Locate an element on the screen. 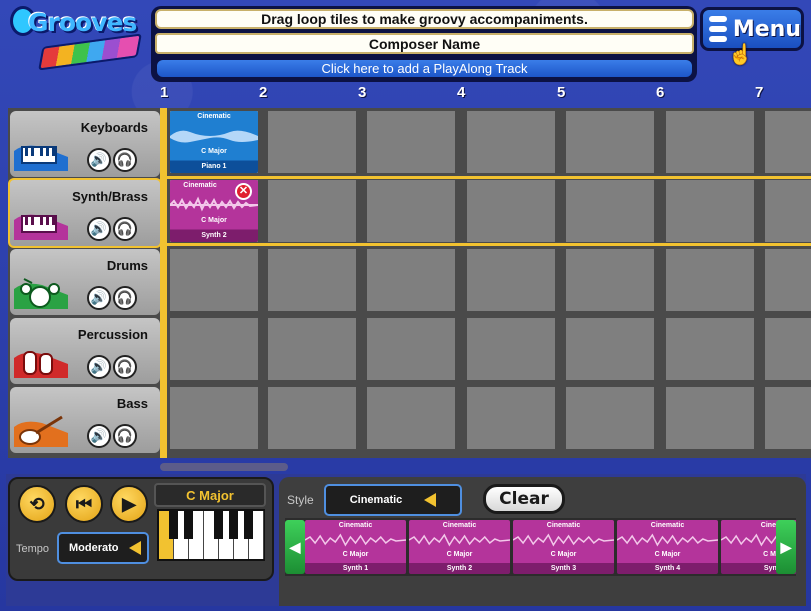 This screenshot has height=611, width=811. hamburger-icon is located at coordinates (718, 29).